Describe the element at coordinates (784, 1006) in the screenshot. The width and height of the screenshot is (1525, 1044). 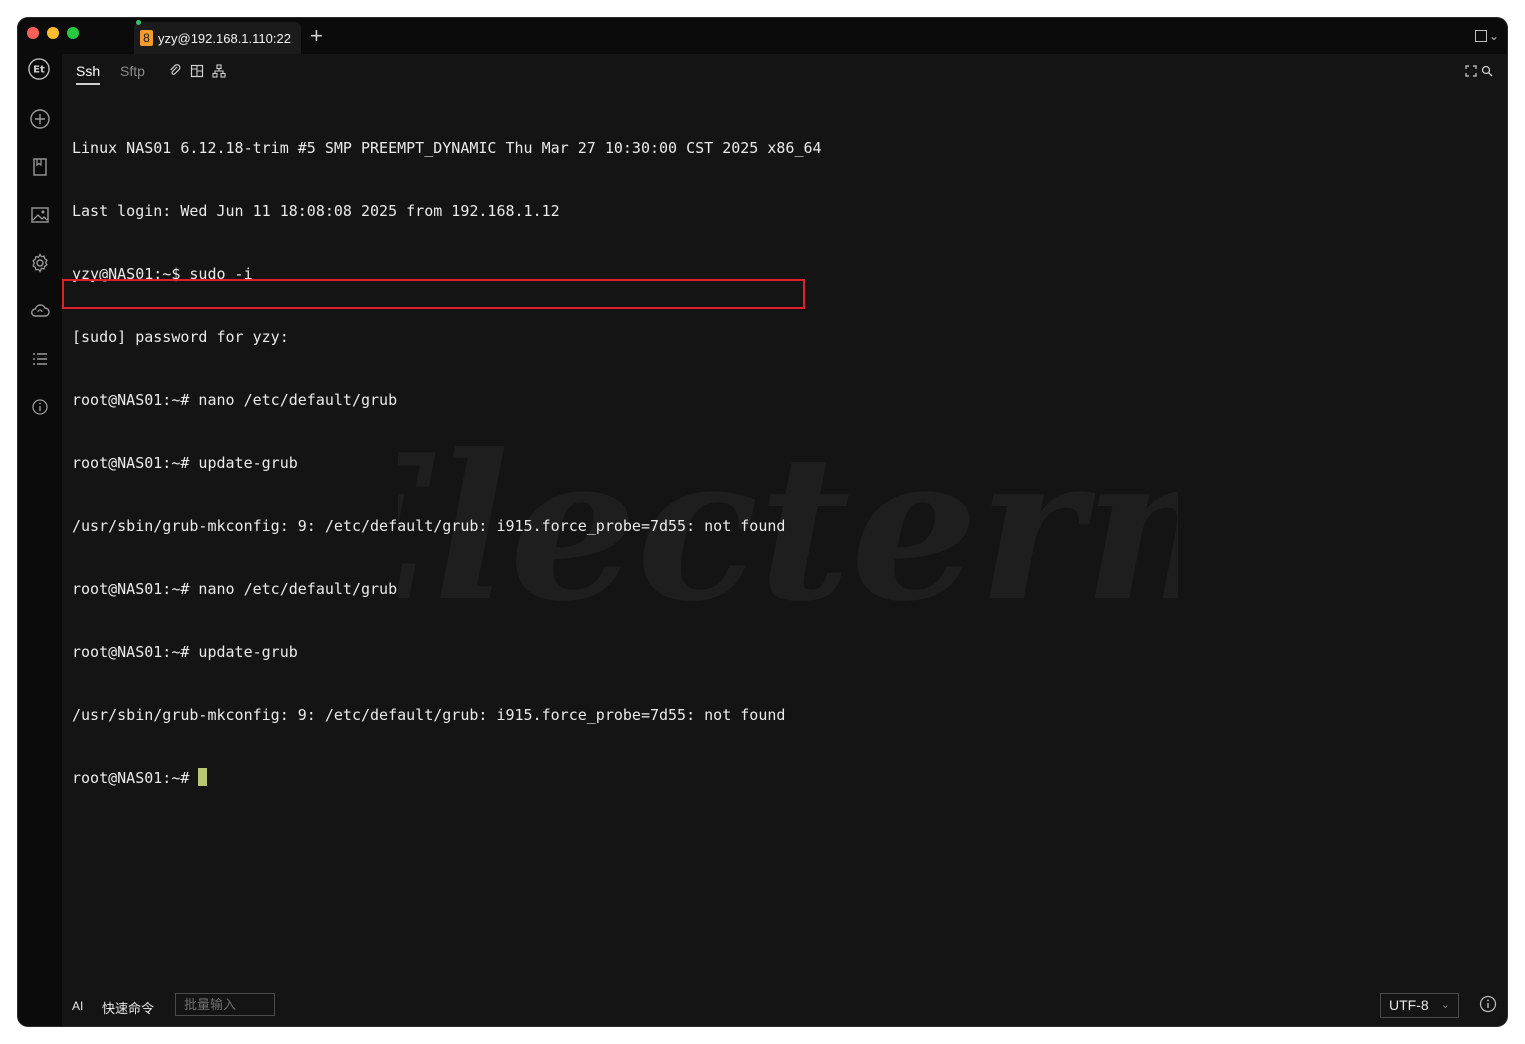
I see `footer-bar: AI 快速命令 UTF-8 ⌄` at that location.